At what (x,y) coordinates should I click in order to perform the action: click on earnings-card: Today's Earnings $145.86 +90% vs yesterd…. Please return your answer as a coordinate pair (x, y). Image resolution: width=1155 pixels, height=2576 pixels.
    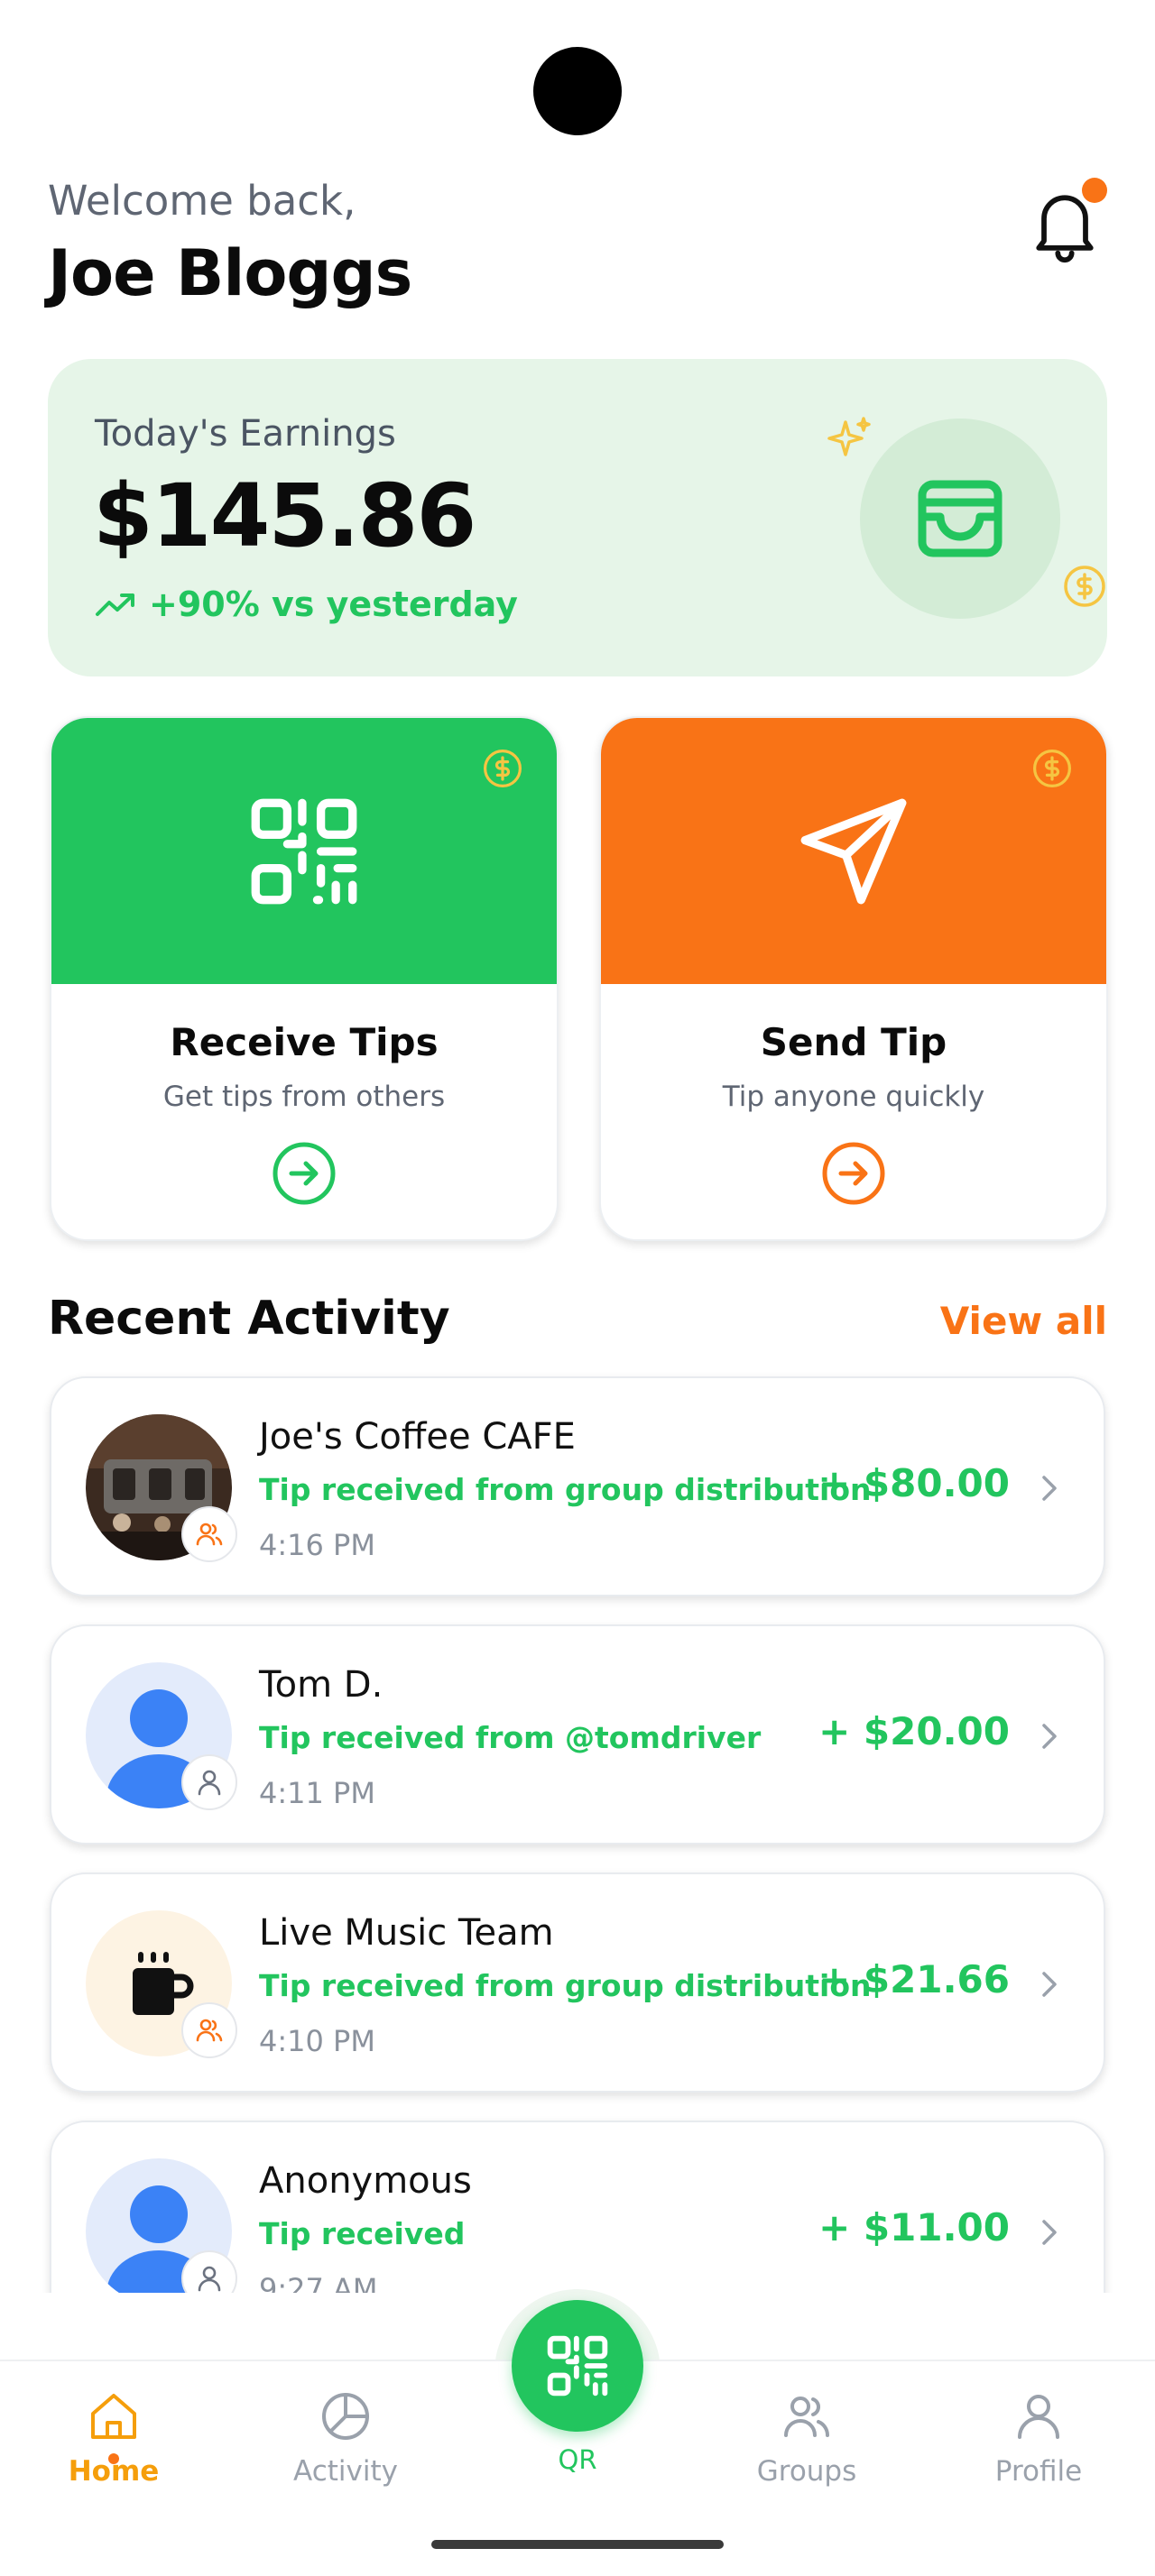
    Looking at the image, I should click on (577, 517).